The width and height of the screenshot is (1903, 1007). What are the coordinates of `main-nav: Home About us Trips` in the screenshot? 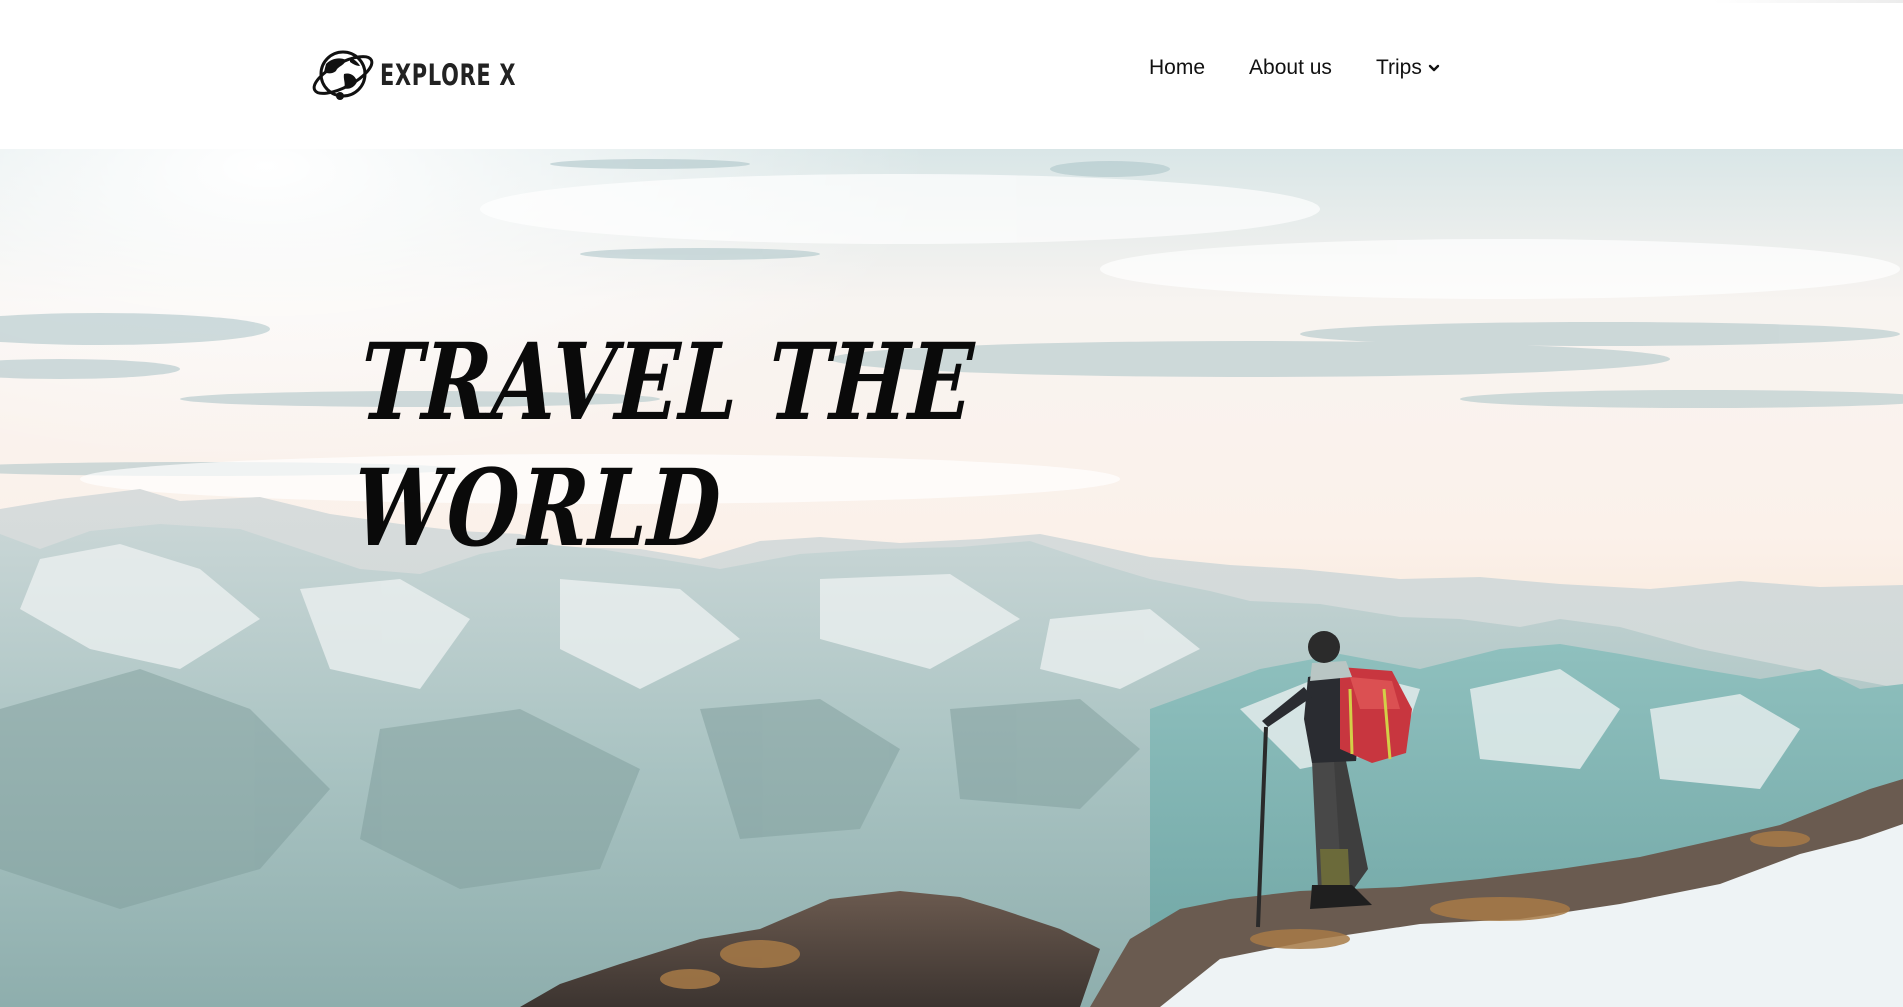 It's located at (1294, 68).